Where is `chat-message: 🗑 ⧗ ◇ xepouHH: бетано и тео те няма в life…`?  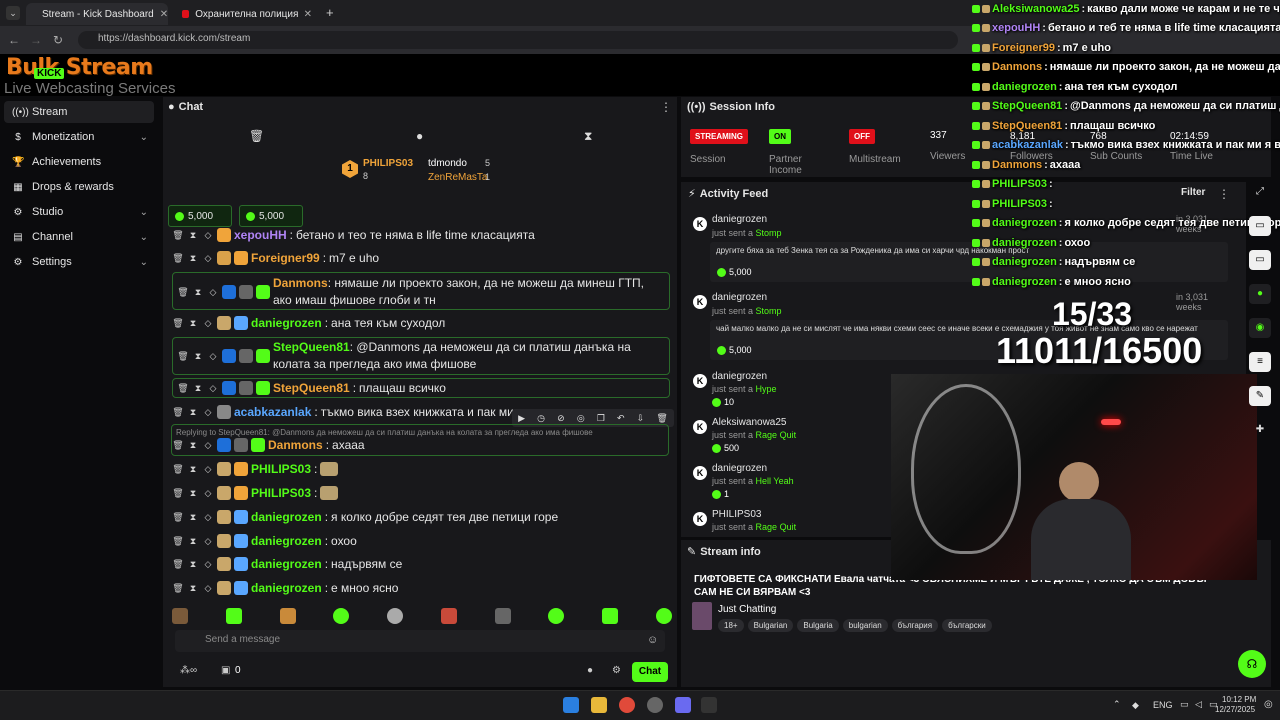
chat-message: 🗑 ⧗ ◇ xepouHH: бетано и тео те няма в life… is located at coordinates (421, 235).